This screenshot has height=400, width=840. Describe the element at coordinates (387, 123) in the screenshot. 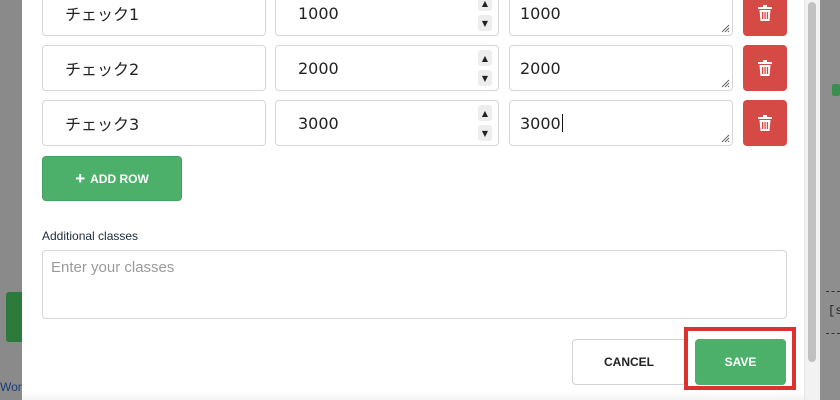

I see `number-input: 3000 ▲ ▼` at that location.